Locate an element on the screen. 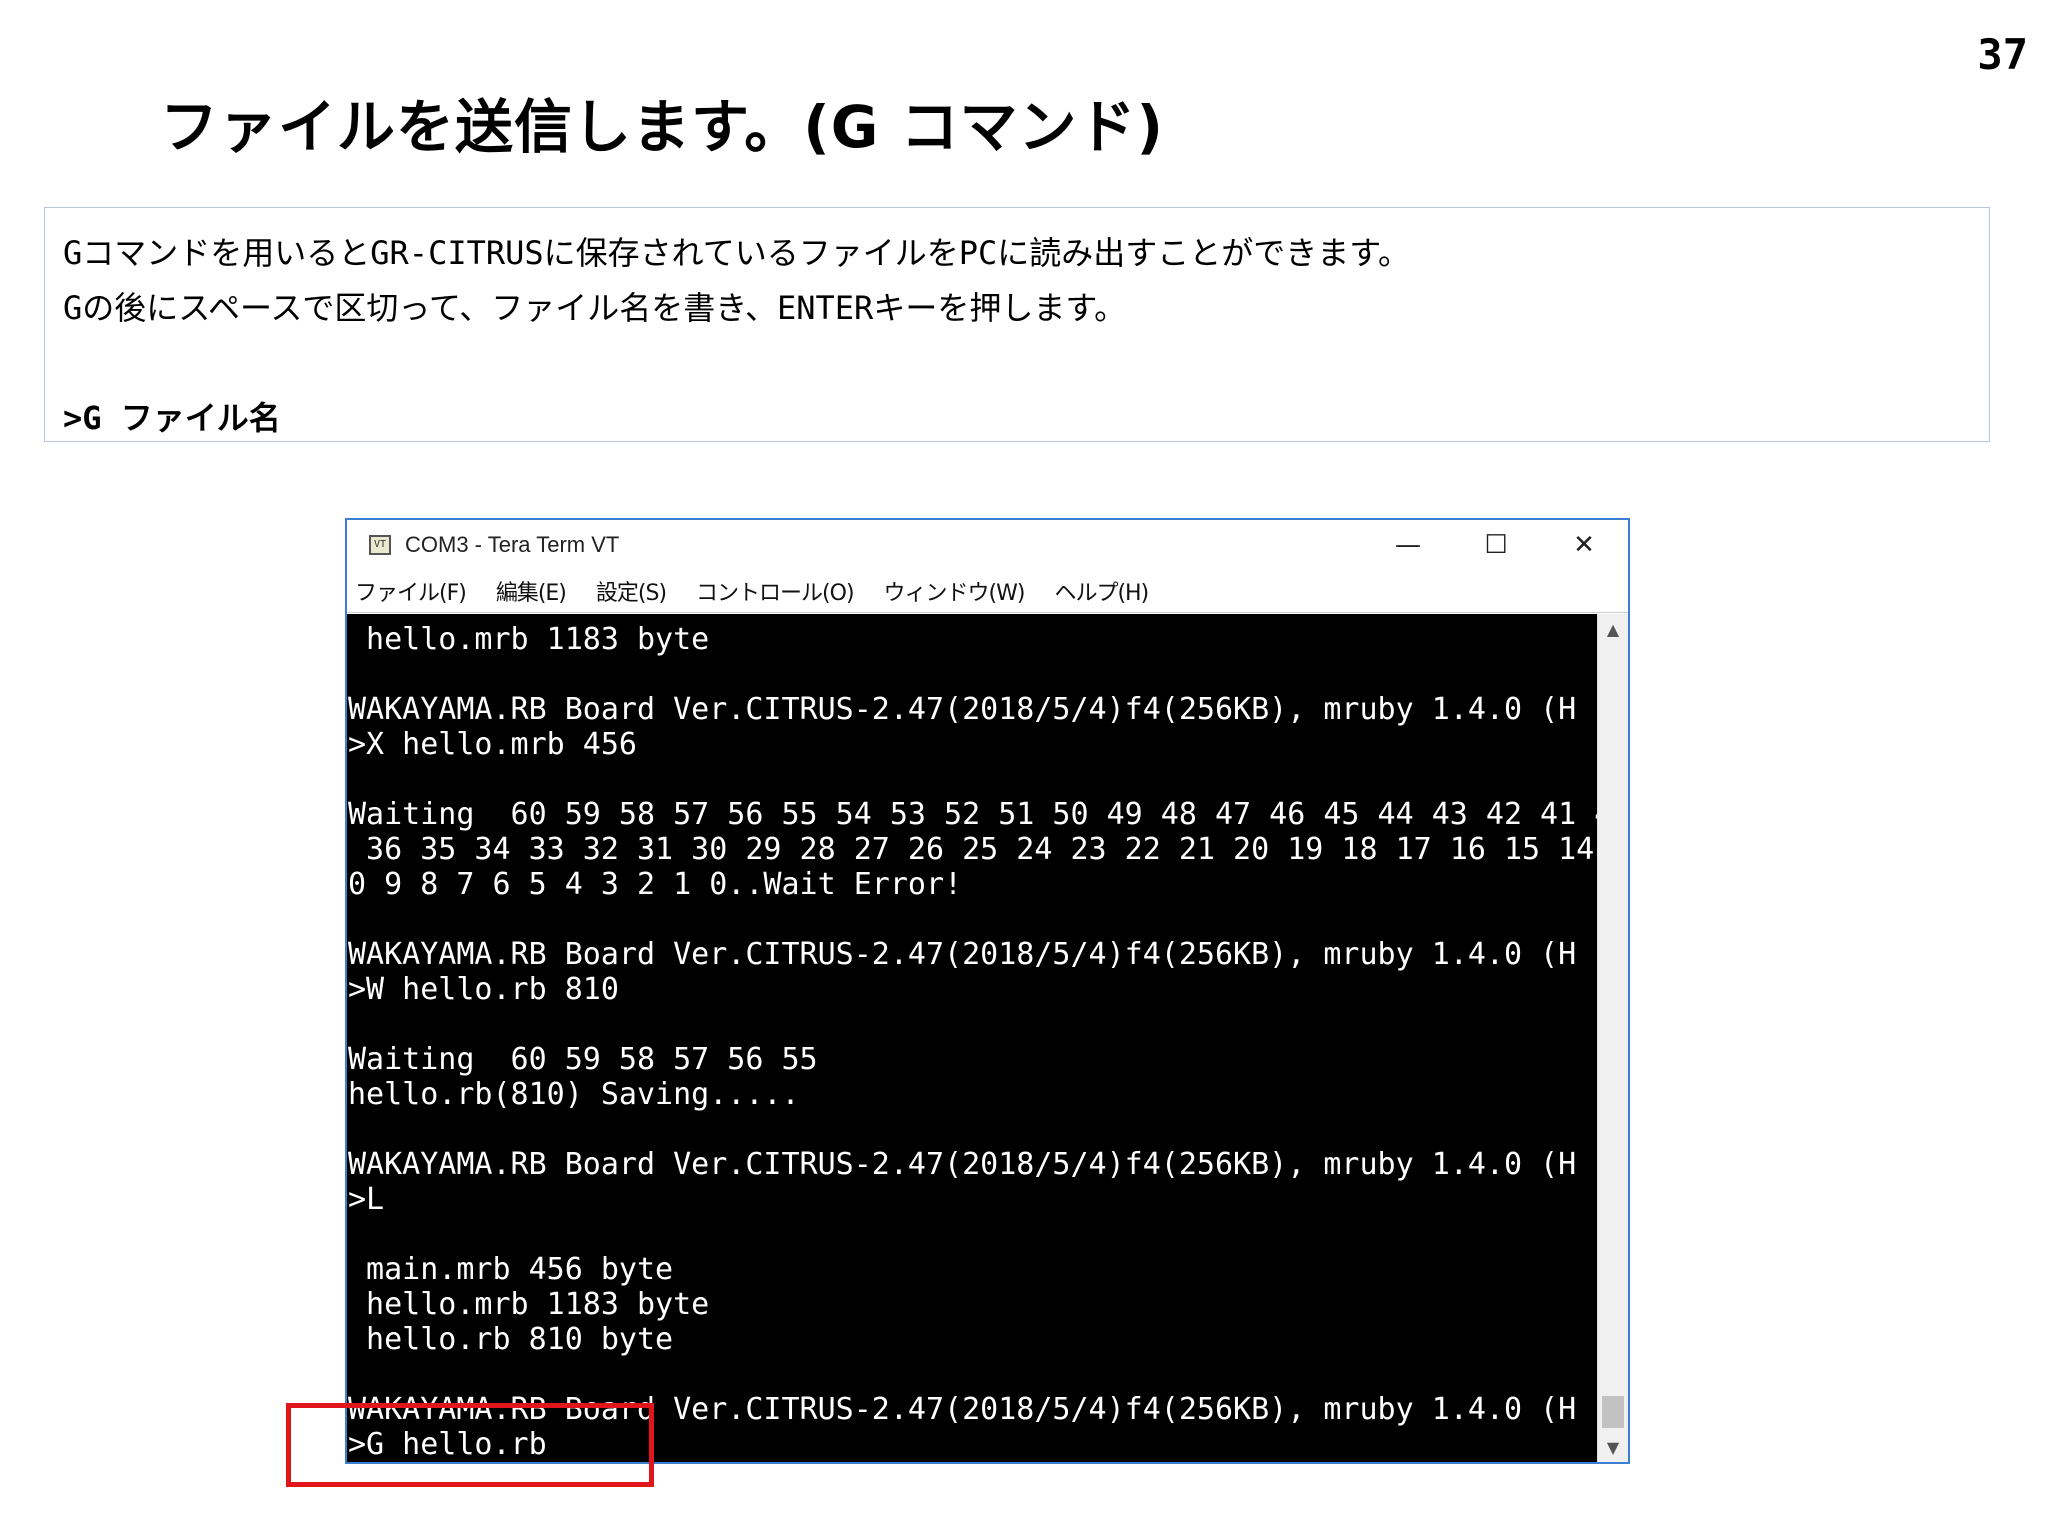 Image resolution: width=2048 pixels, height=1536 pixels. menu-edit: 編集(E) is located at coordinates (531, 591).